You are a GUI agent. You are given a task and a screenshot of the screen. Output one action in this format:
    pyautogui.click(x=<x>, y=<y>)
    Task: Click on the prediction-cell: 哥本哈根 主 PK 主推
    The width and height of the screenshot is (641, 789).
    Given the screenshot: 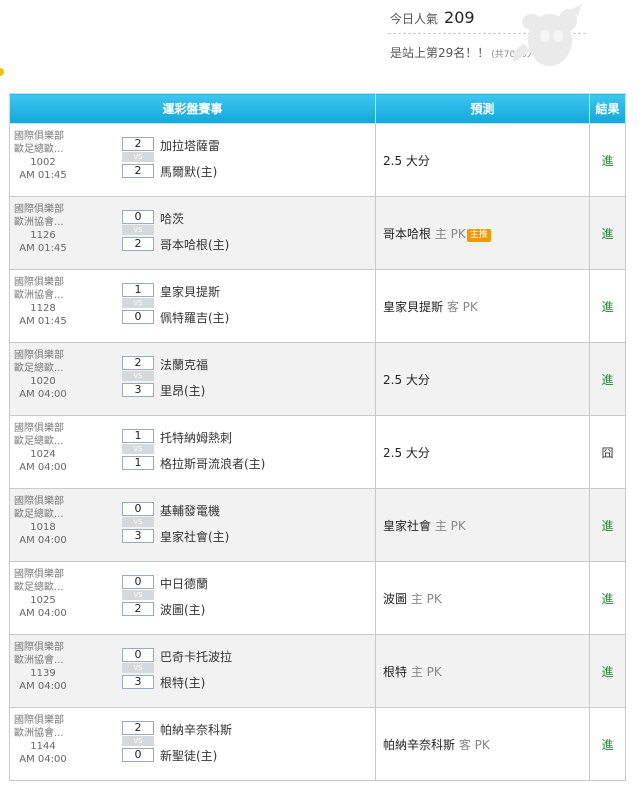 What is the action you would take?
    pyautogui.click(x=482, y=233)
    